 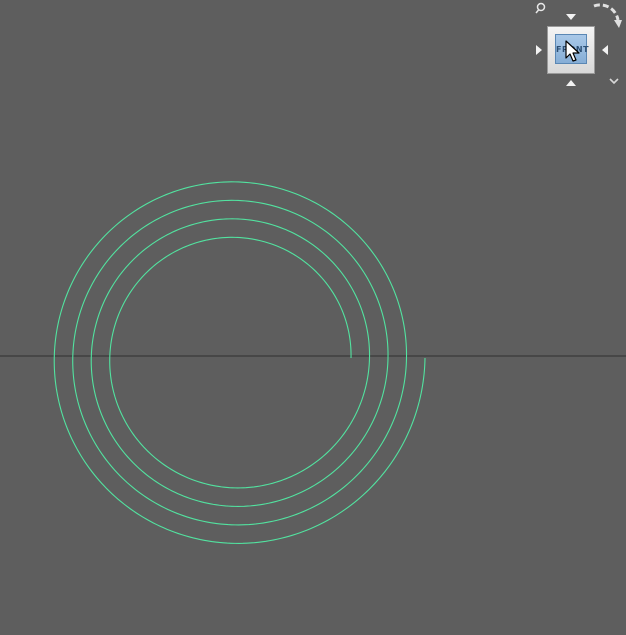 I want to click on rotate-arrow-icon, so click(x=608, y=18).